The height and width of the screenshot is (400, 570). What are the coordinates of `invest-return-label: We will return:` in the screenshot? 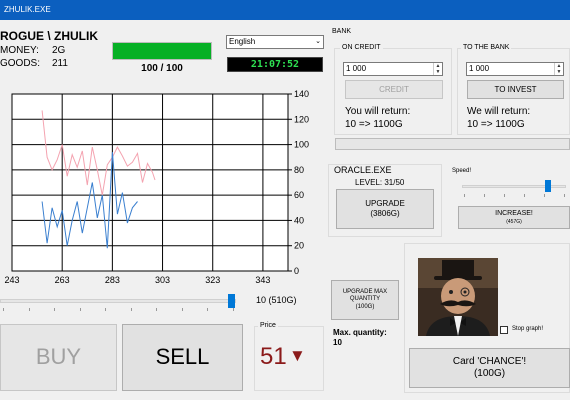 It's located at (499, 111).